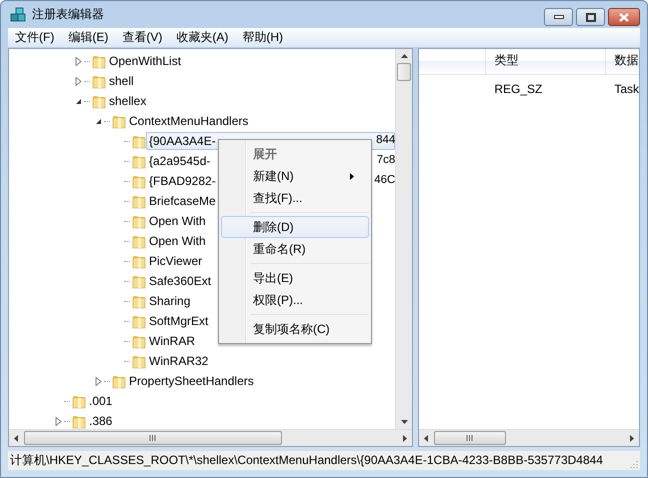 The image size is (648, 478). I want to click on close-icon, so click(624, 17).